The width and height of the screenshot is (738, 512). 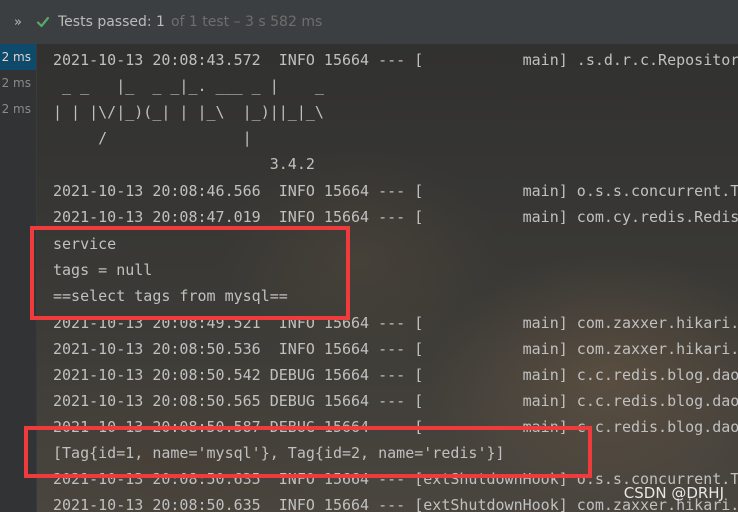 I want to click on check-icon, so click(x=43, y=22).